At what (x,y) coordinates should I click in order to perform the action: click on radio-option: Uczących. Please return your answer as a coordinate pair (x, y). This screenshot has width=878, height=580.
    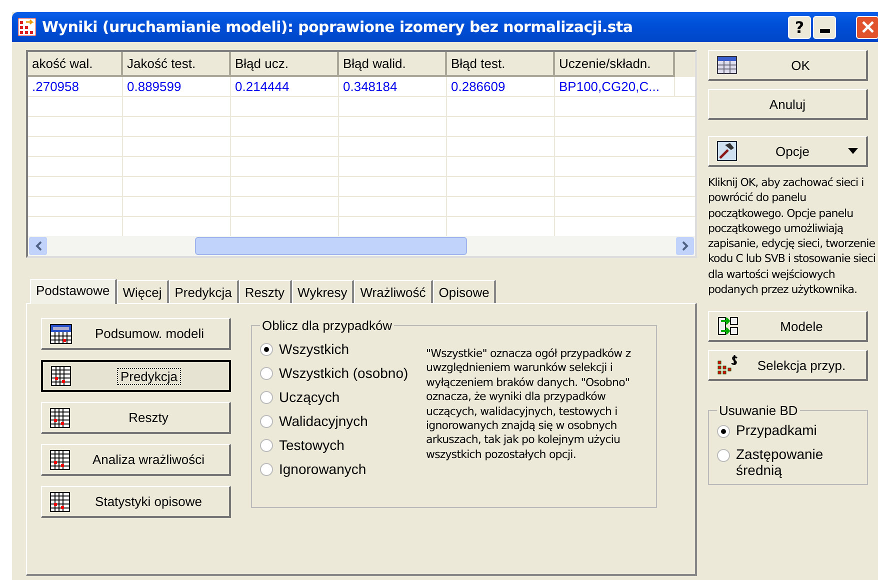
    Looking at the image, I should click on (341, 397).